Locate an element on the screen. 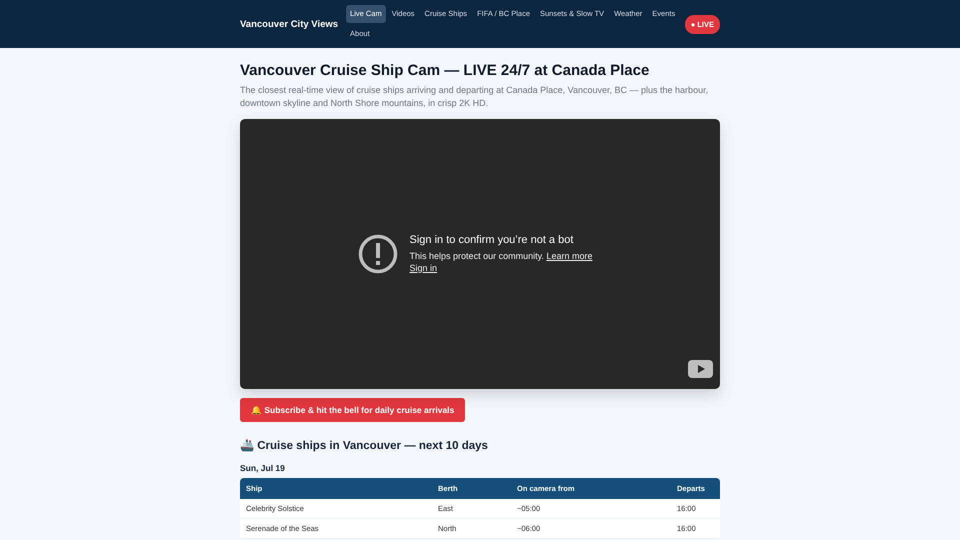 Image resolution: width=960 pixels, height=540 pixels. warning-icon is located at coordinates (378, 254).